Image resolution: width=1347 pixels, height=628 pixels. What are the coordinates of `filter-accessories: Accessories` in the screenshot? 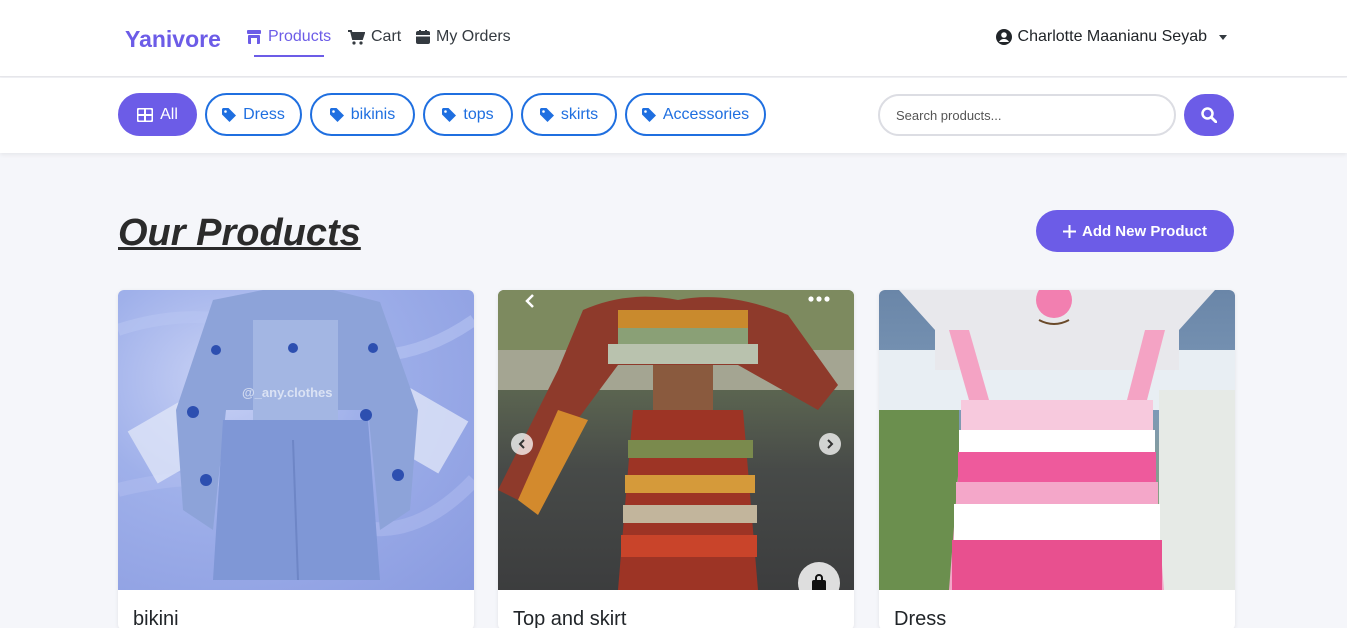 It's located at (695, 114).